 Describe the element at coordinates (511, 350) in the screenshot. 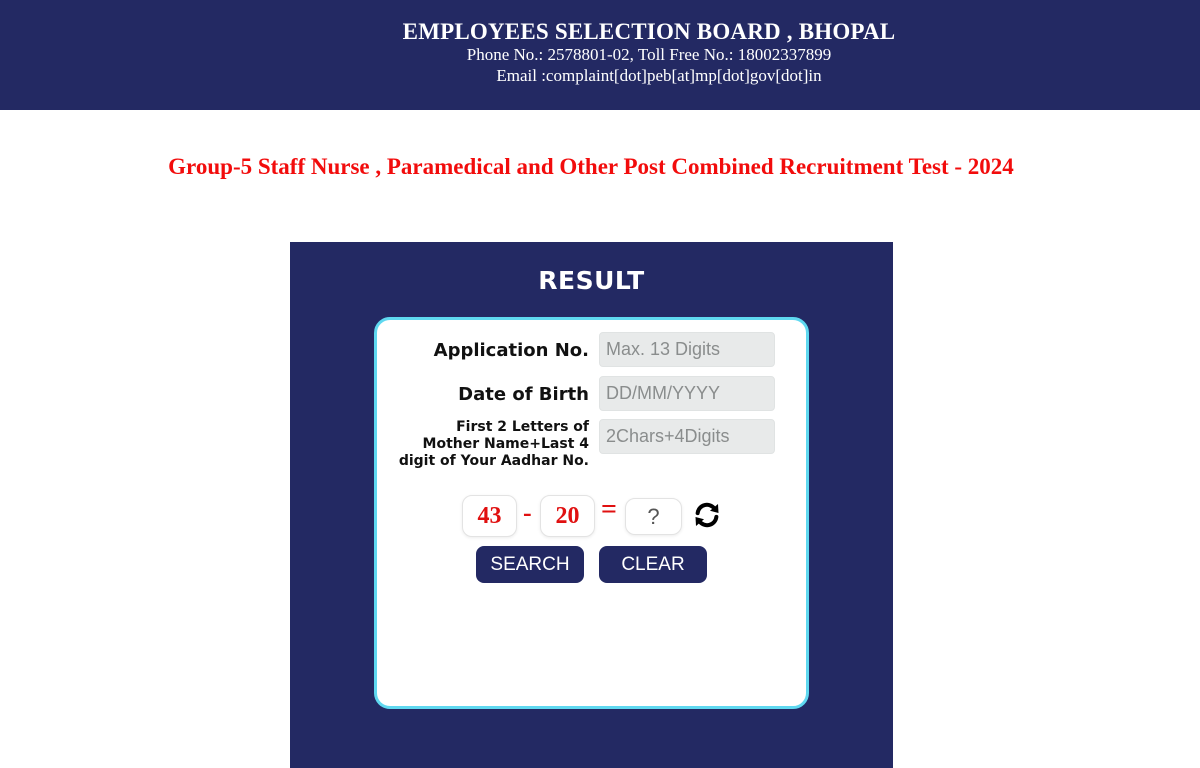

I see `application-no-label: Application No.` at that location.